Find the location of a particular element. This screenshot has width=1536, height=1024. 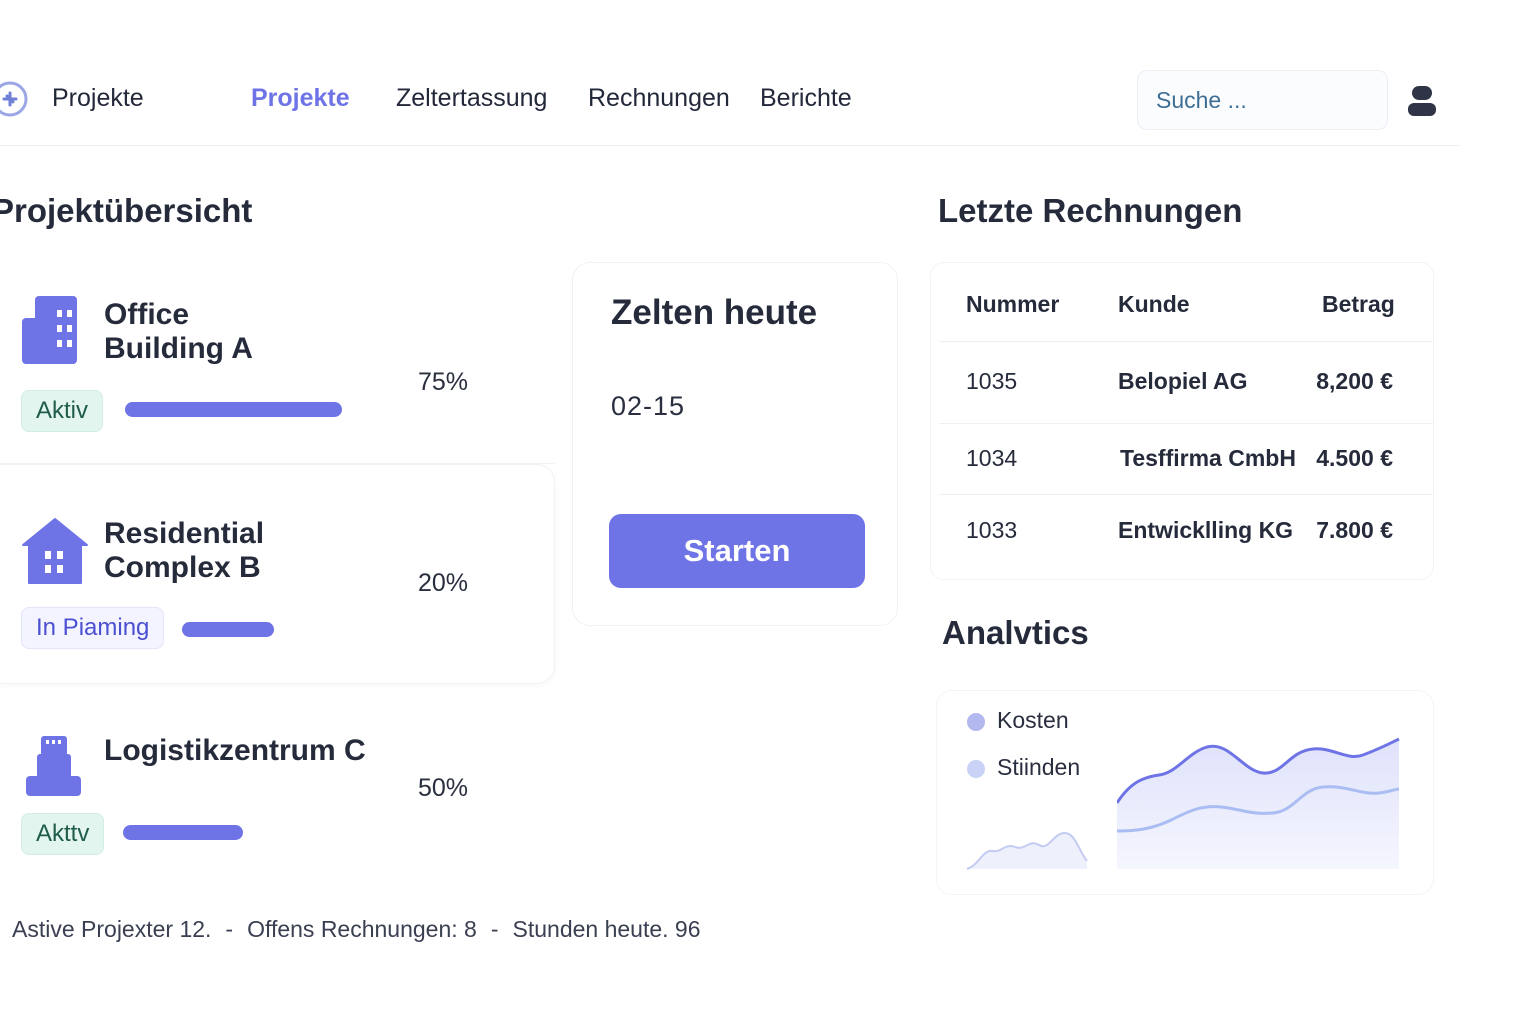

project-card: Logistikzentrum C 50% Akttv is located at coordinates (277, 795).